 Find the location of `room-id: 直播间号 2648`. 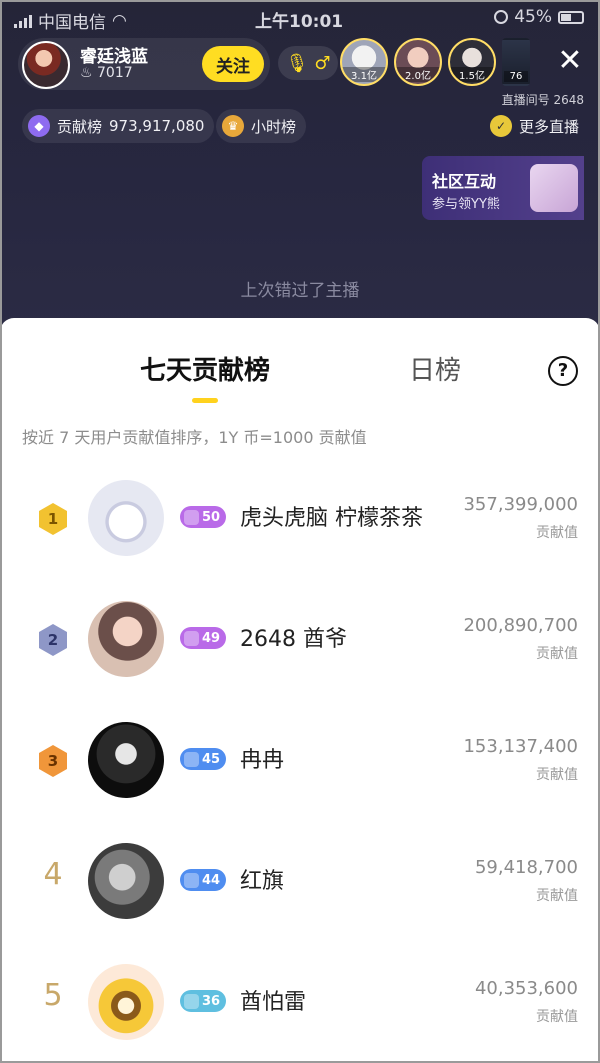

room-id: 直播间号 2648 is located at coordinates (542, 100).